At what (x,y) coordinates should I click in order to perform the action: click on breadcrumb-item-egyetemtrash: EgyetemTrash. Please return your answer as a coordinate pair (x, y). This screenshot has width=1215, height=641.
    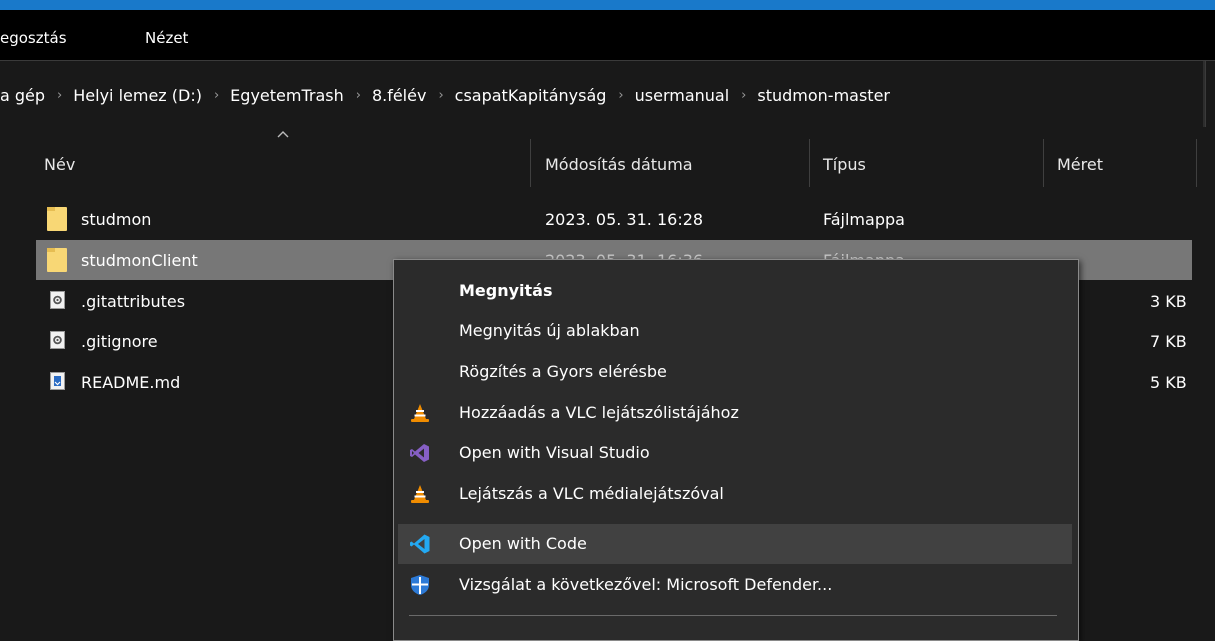
    Looking at the image, I should click on (287, 95).